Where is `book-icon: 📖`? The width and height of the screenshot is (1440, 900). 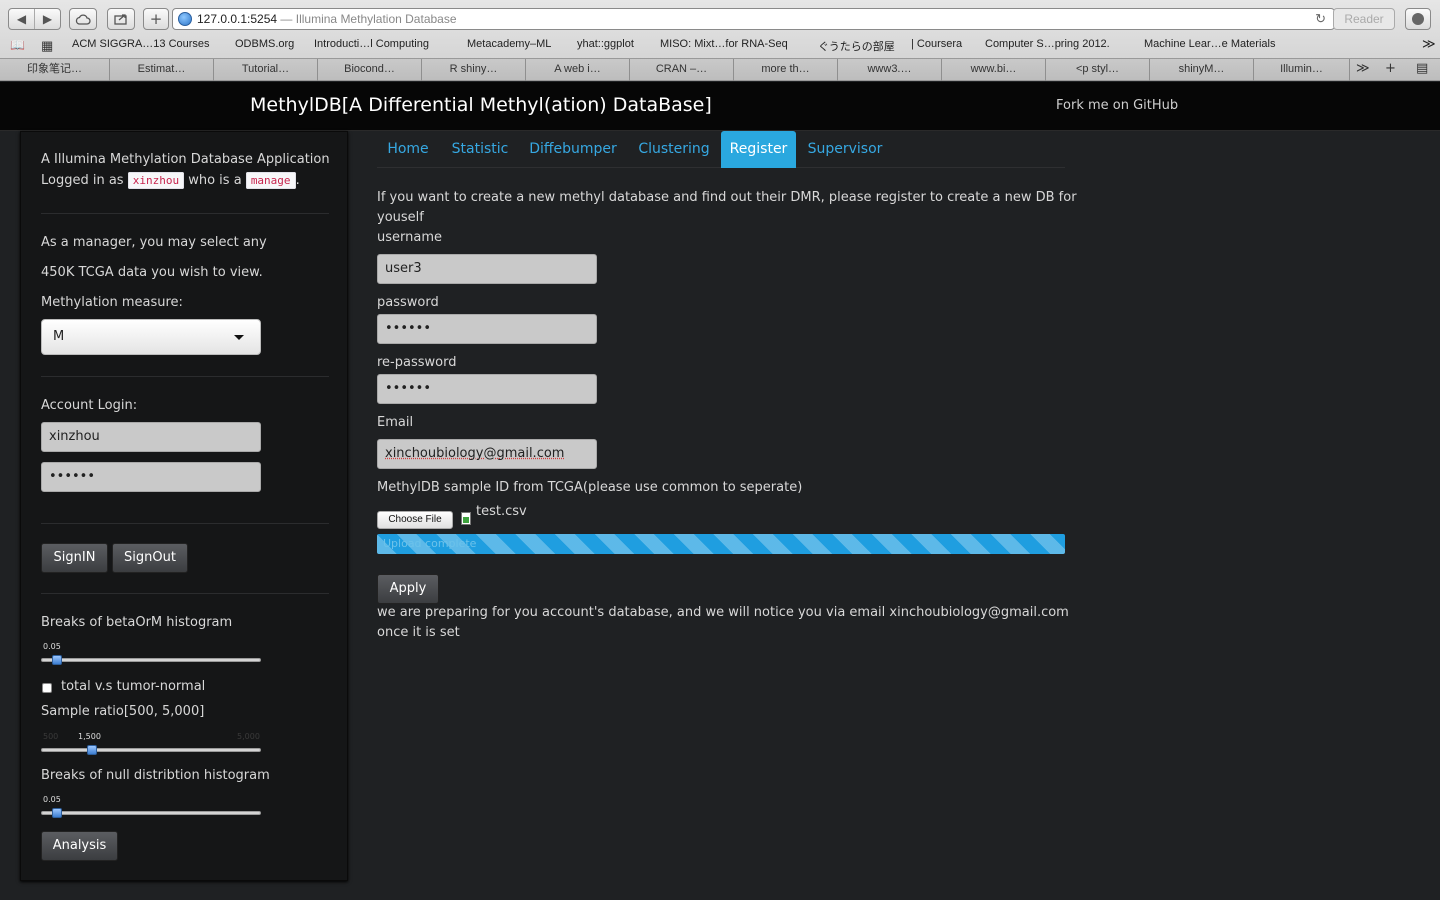
book-icon: 📖 is located at coordinates (17, 45).